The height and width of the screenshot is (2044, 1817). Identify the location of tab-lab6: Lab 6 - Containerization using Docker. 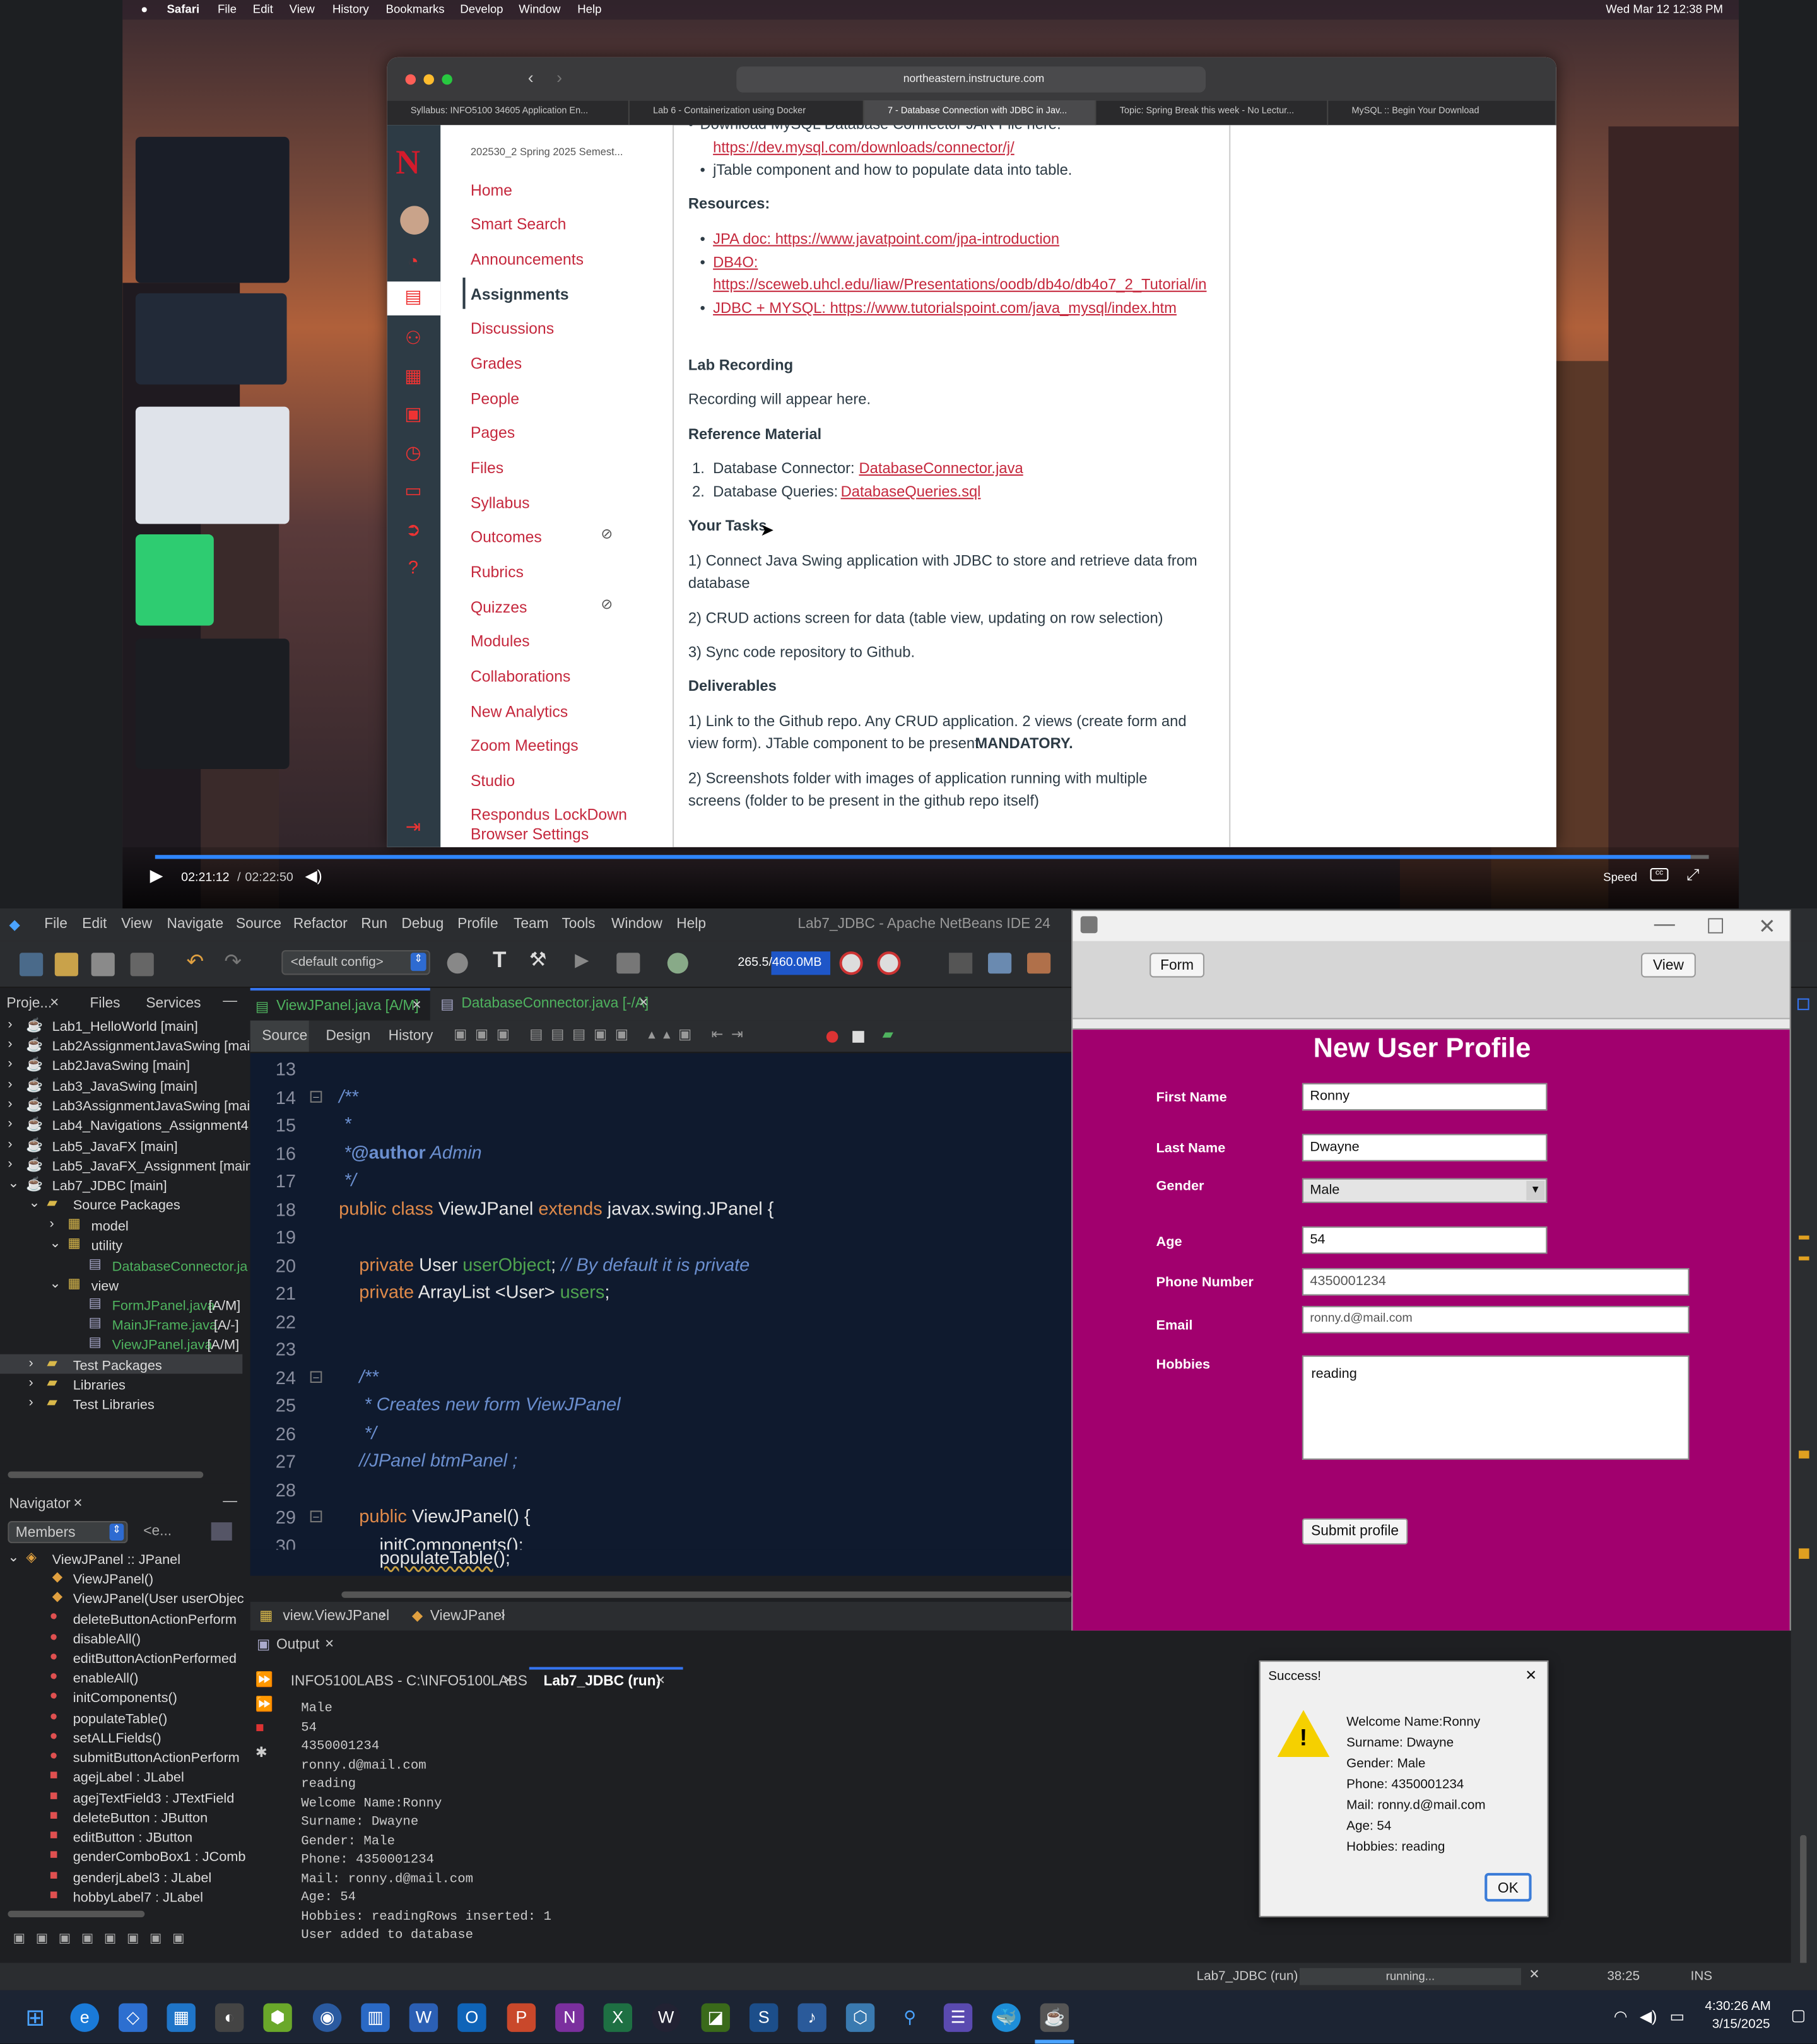
(747, 113).